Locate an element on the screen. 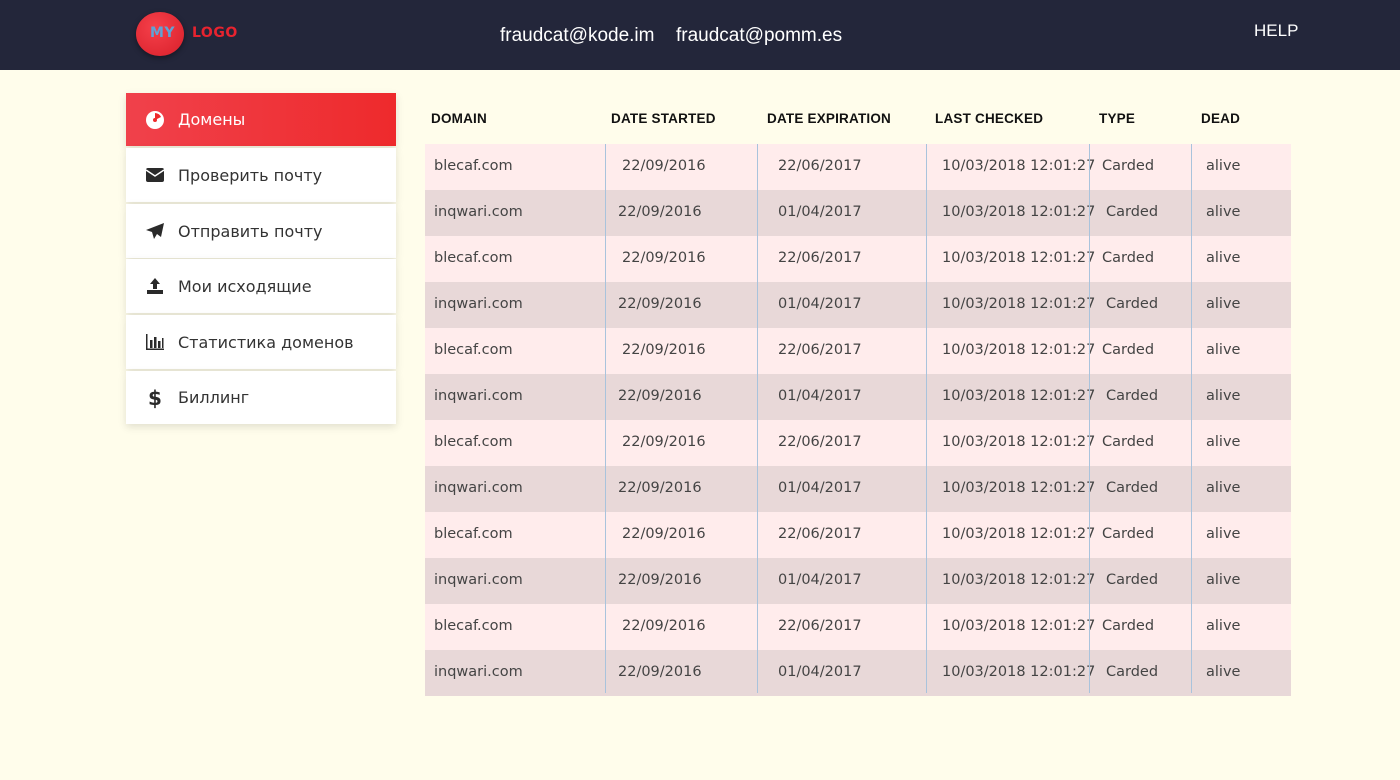 The height and width of the screenshot is (780, 1400). sidebar-item-label: Отправить почту is located at coordinates (250, 231).